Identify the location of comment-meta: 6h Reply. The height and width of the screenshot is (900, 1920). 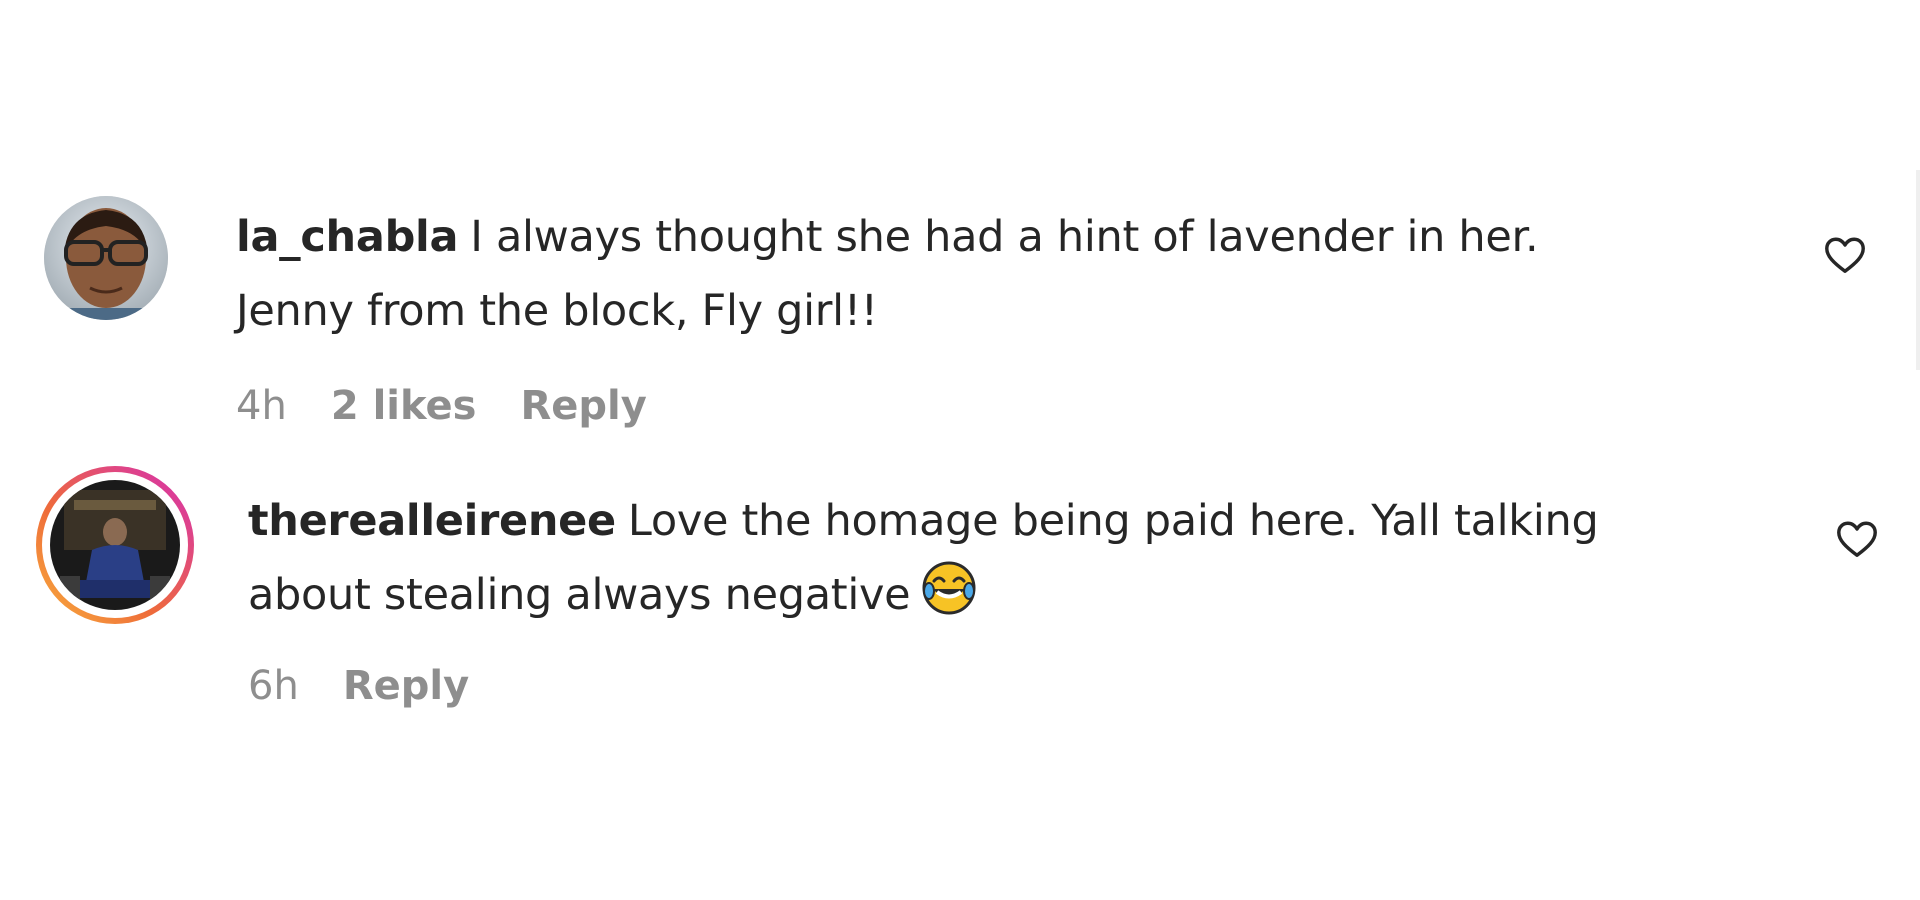
(380, 686).